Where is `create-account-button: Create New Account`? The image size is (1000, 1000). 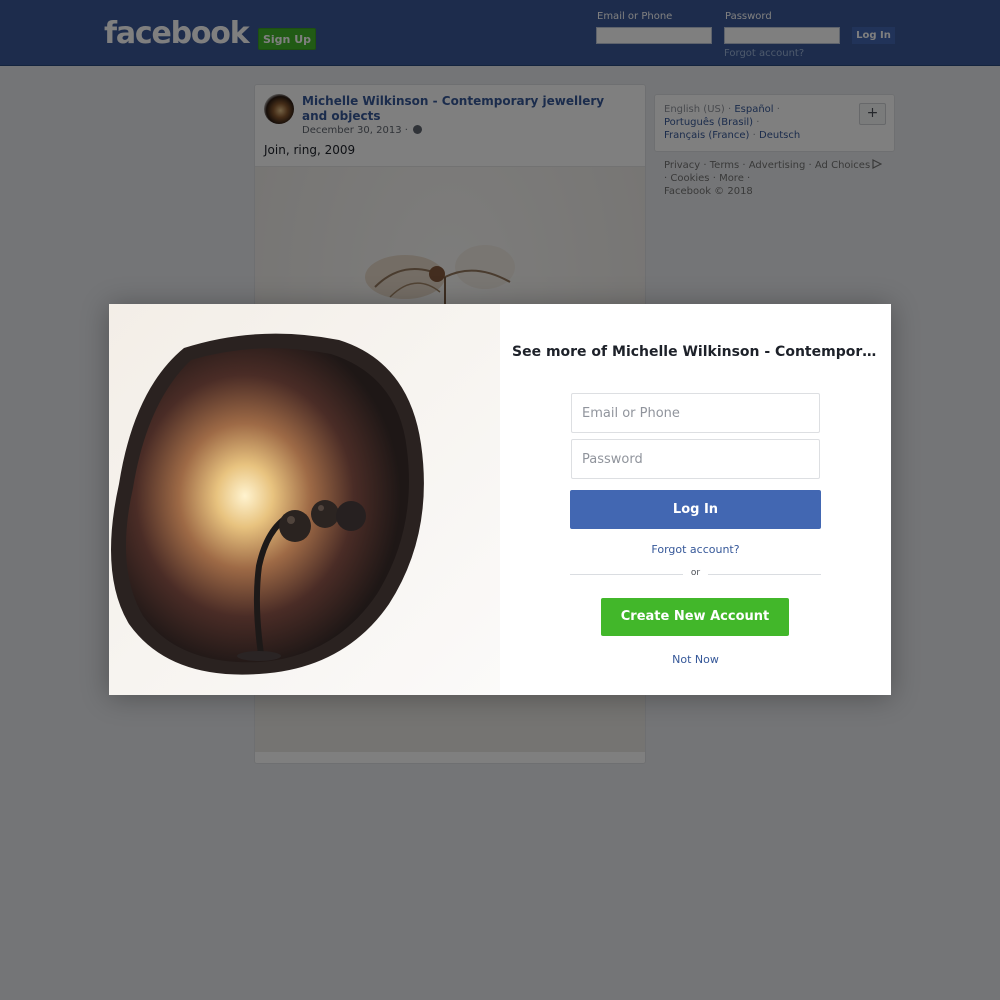
create-account-button: Create New Account is located at coordinates (695, 617).